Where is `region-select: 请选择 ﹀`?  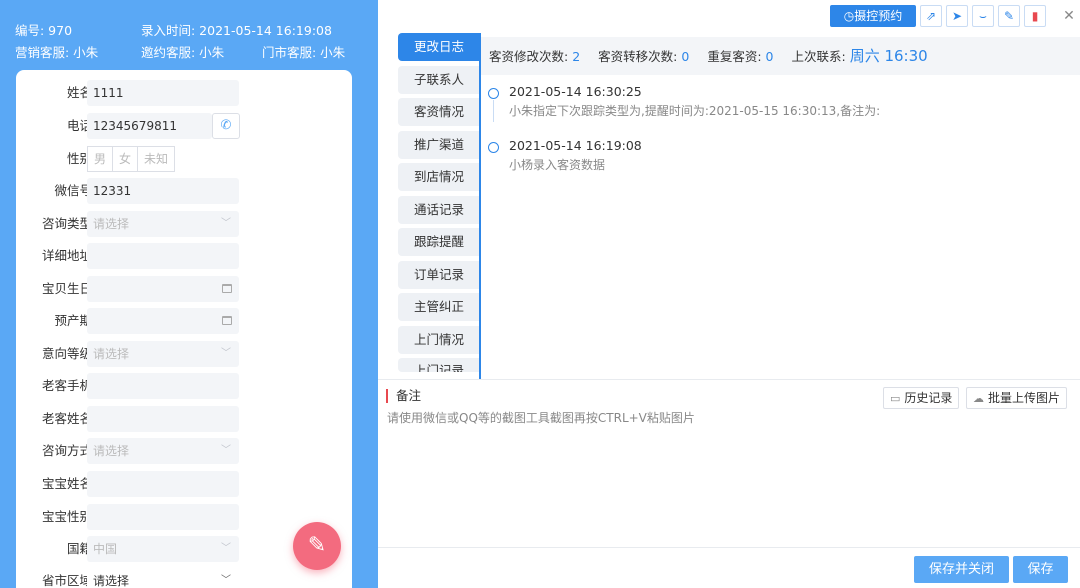 region-select: 请选择 ﹀ is located at coordinates (163, 578).